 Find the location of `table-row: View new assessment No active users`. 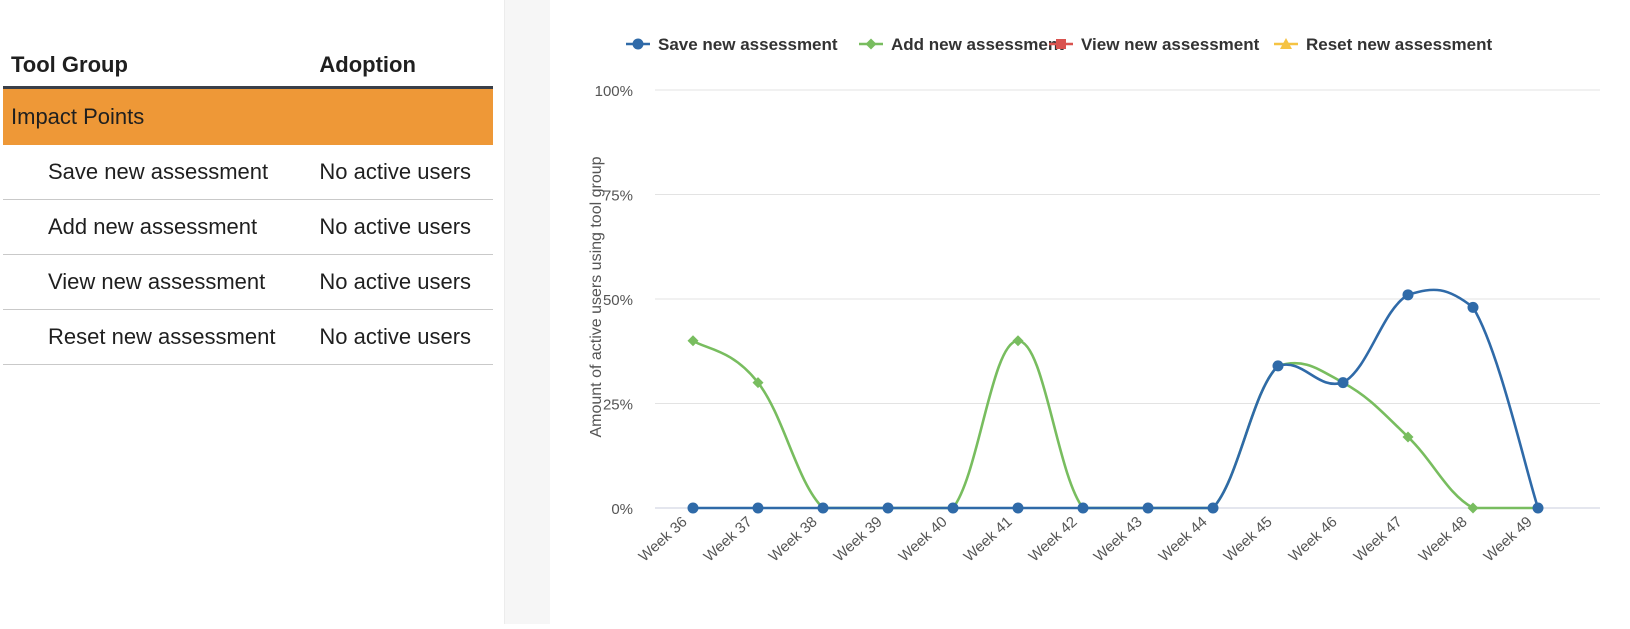

table-row: View new assessment No active users is located at coordinates (248, 282).